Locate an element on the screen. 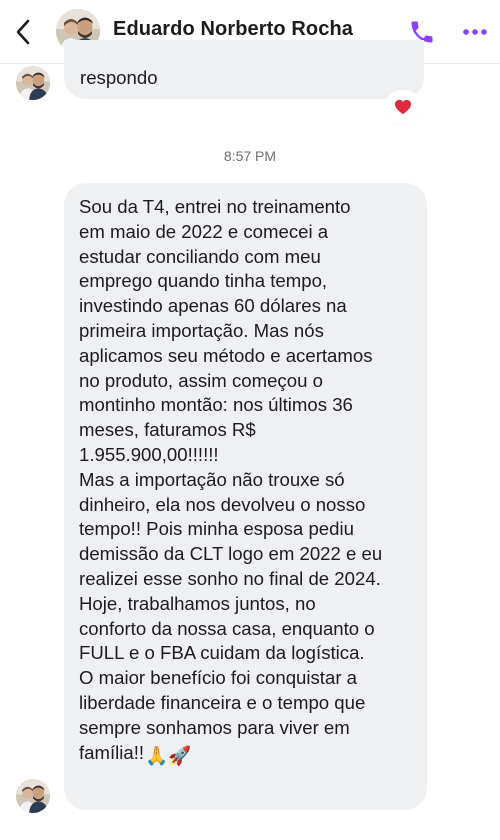 This screenshot has height=840, width=500. heart-reaction is located at coordinates (403, 107).